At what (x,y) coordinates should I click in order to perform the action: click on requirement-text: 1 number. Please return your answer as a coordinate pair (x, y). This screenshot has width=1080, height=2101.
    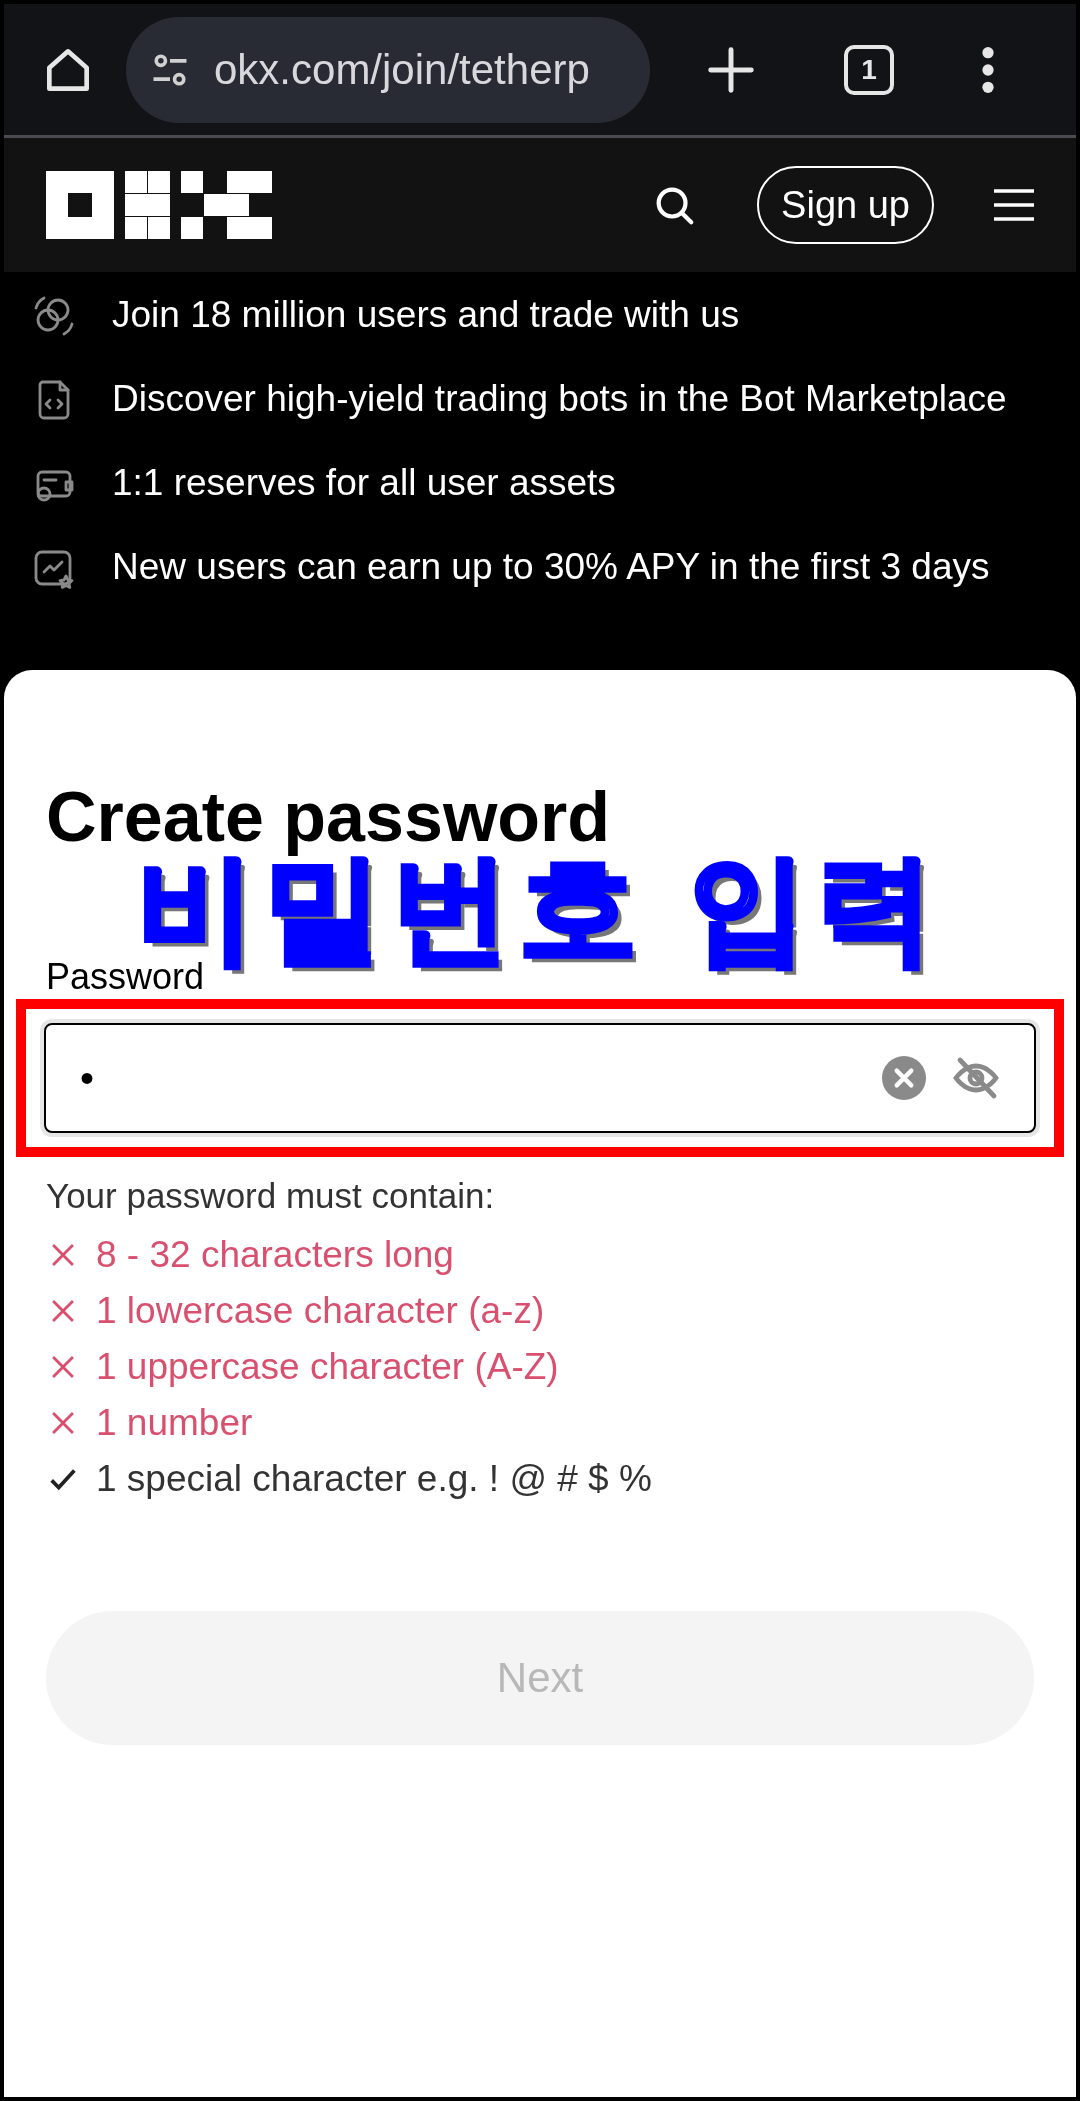
    Looking at the image, I should click on (174, 1422).